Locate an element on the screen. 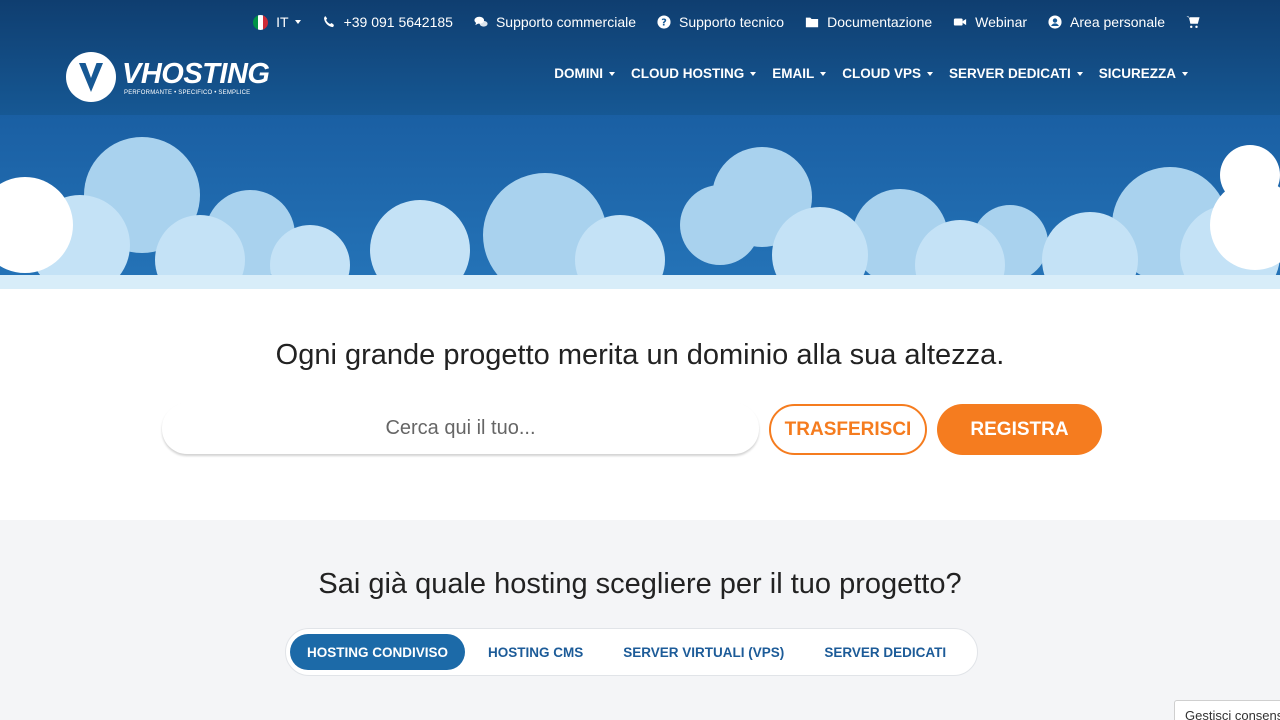 This screenshot has width=1280, height=720. tab-server-virtuali: SERVER VIRTUALI (VPS) is located at coordinates (703, 652).